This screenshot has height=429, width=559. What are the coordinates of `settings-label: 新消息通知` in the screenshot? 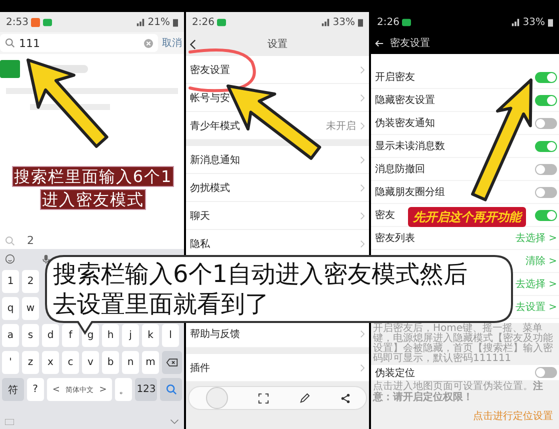 It's located at (215, 160).